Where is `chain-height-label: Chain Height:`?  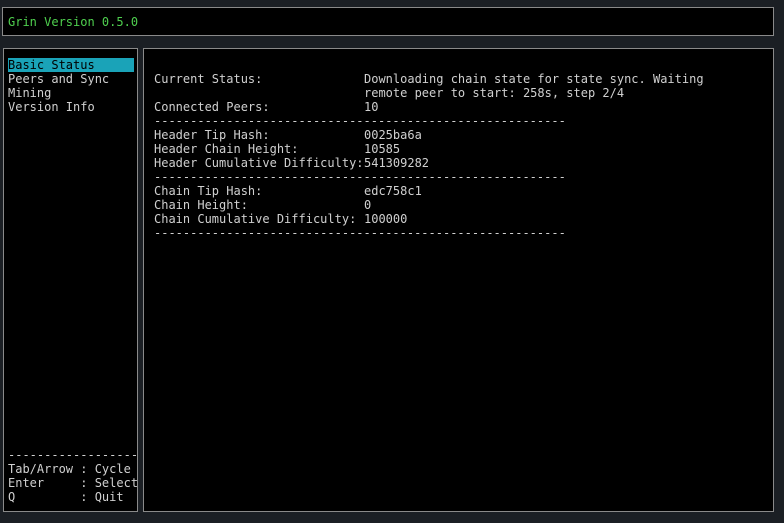 chain-height-label: Chain Height: is located at coordinates (201, 205).